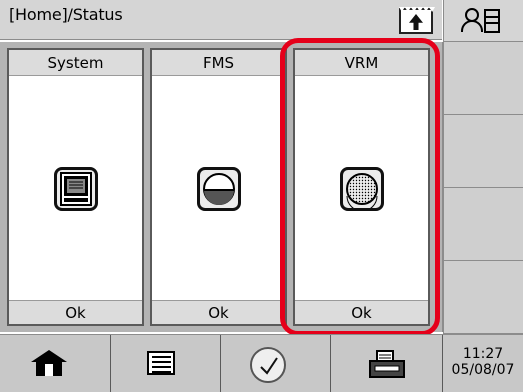  I want to click on system-icon, so click(76, 189).